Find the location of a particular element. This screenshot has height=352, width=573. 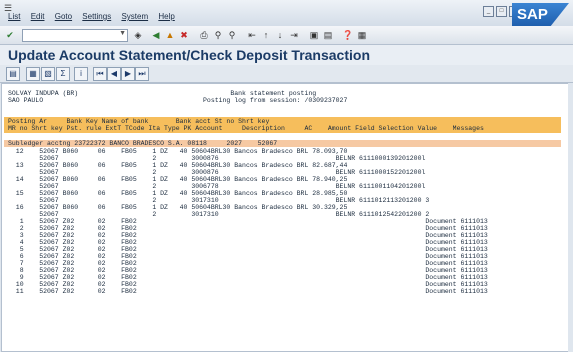

menu-system: System is located at coordinates (134, 16).